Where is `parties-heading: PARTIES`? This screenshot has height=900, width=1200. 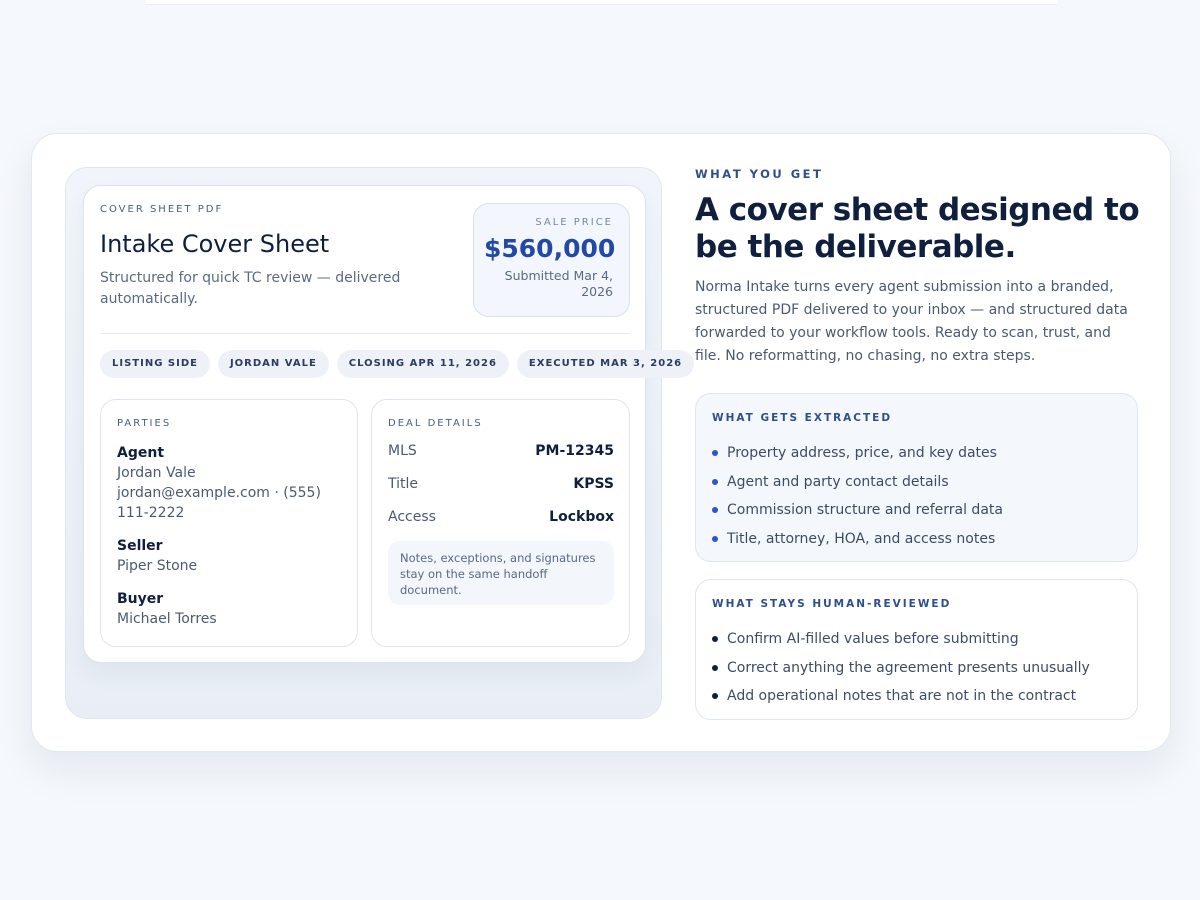
parties-heading: PARTIES is located at coordinates (144, 423).